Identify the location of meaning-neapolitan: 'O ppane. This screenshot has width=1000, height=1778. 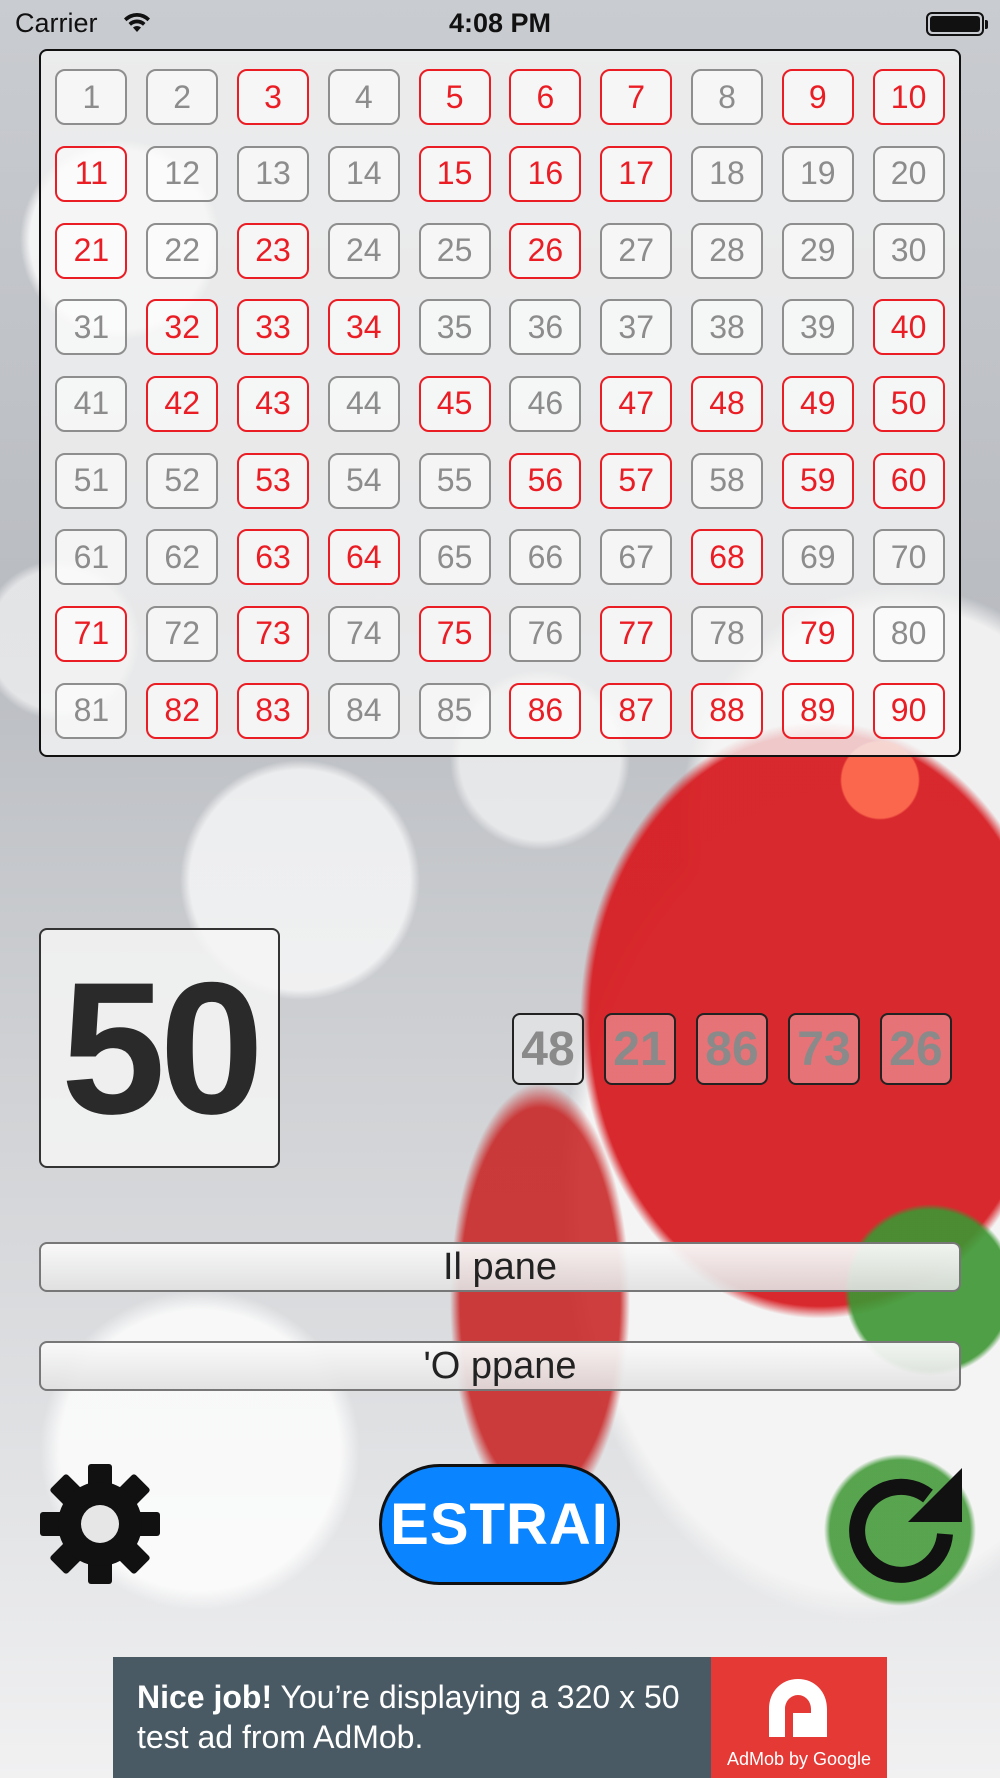
(500, 1366).